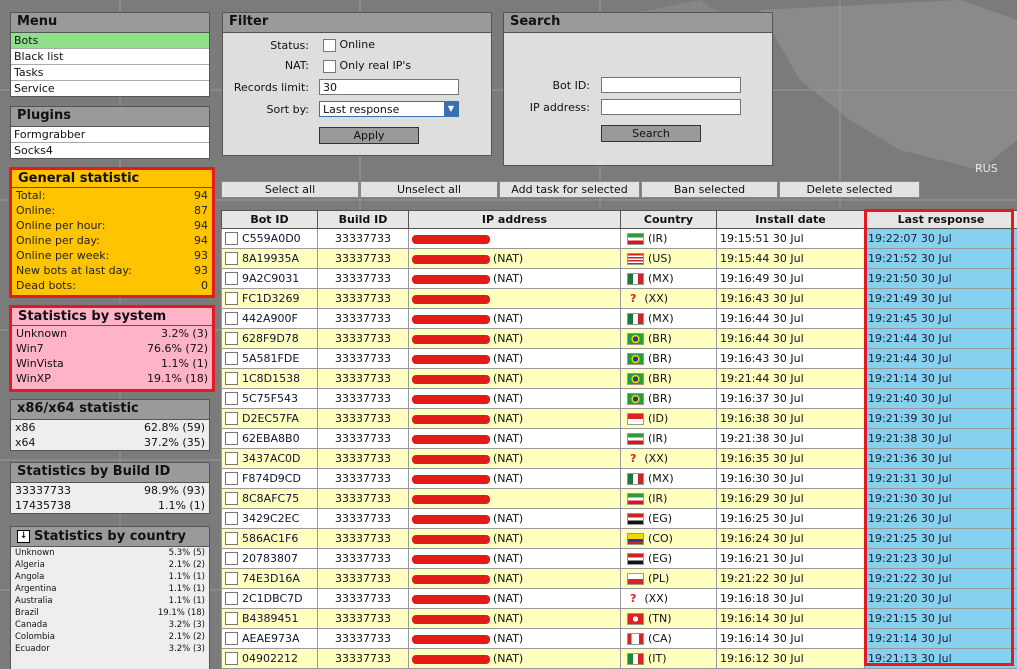  I want to click on install-date-cell: 19:16:12 30 Jul, so click(791, 659).